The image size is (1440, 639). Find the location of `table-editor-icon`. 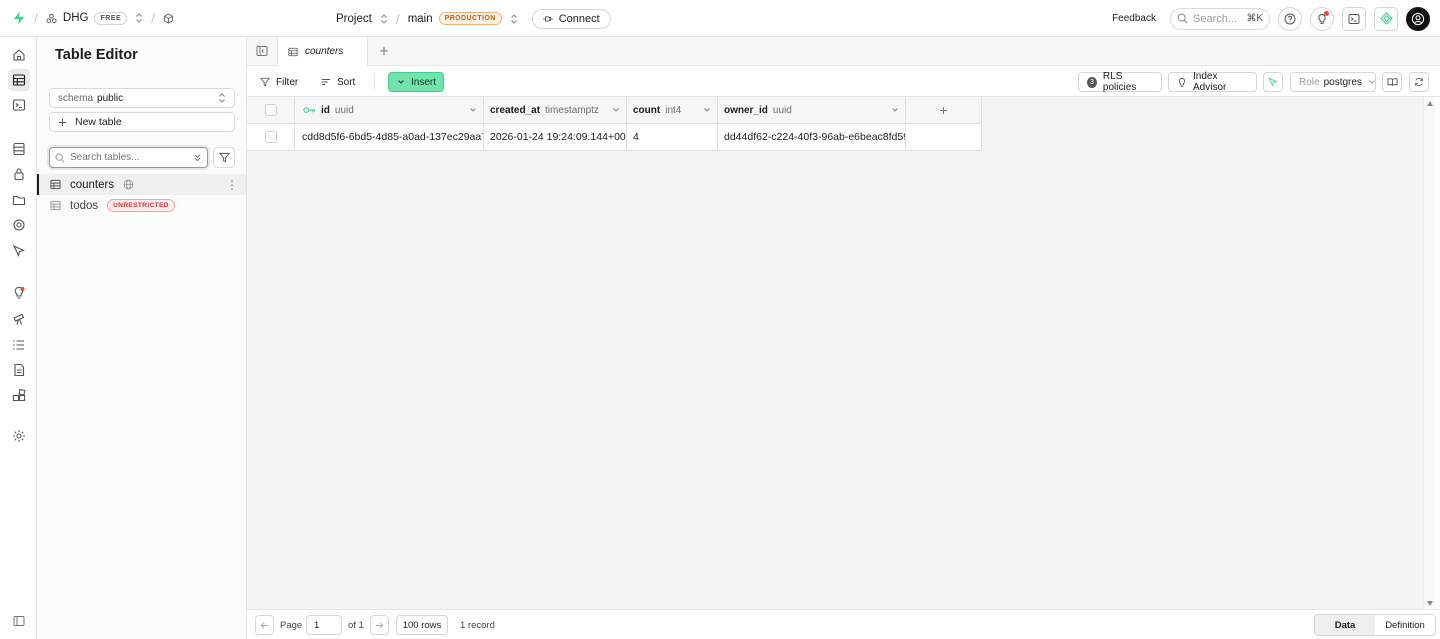

table-editor-icon is located at coordinates (19, 80).